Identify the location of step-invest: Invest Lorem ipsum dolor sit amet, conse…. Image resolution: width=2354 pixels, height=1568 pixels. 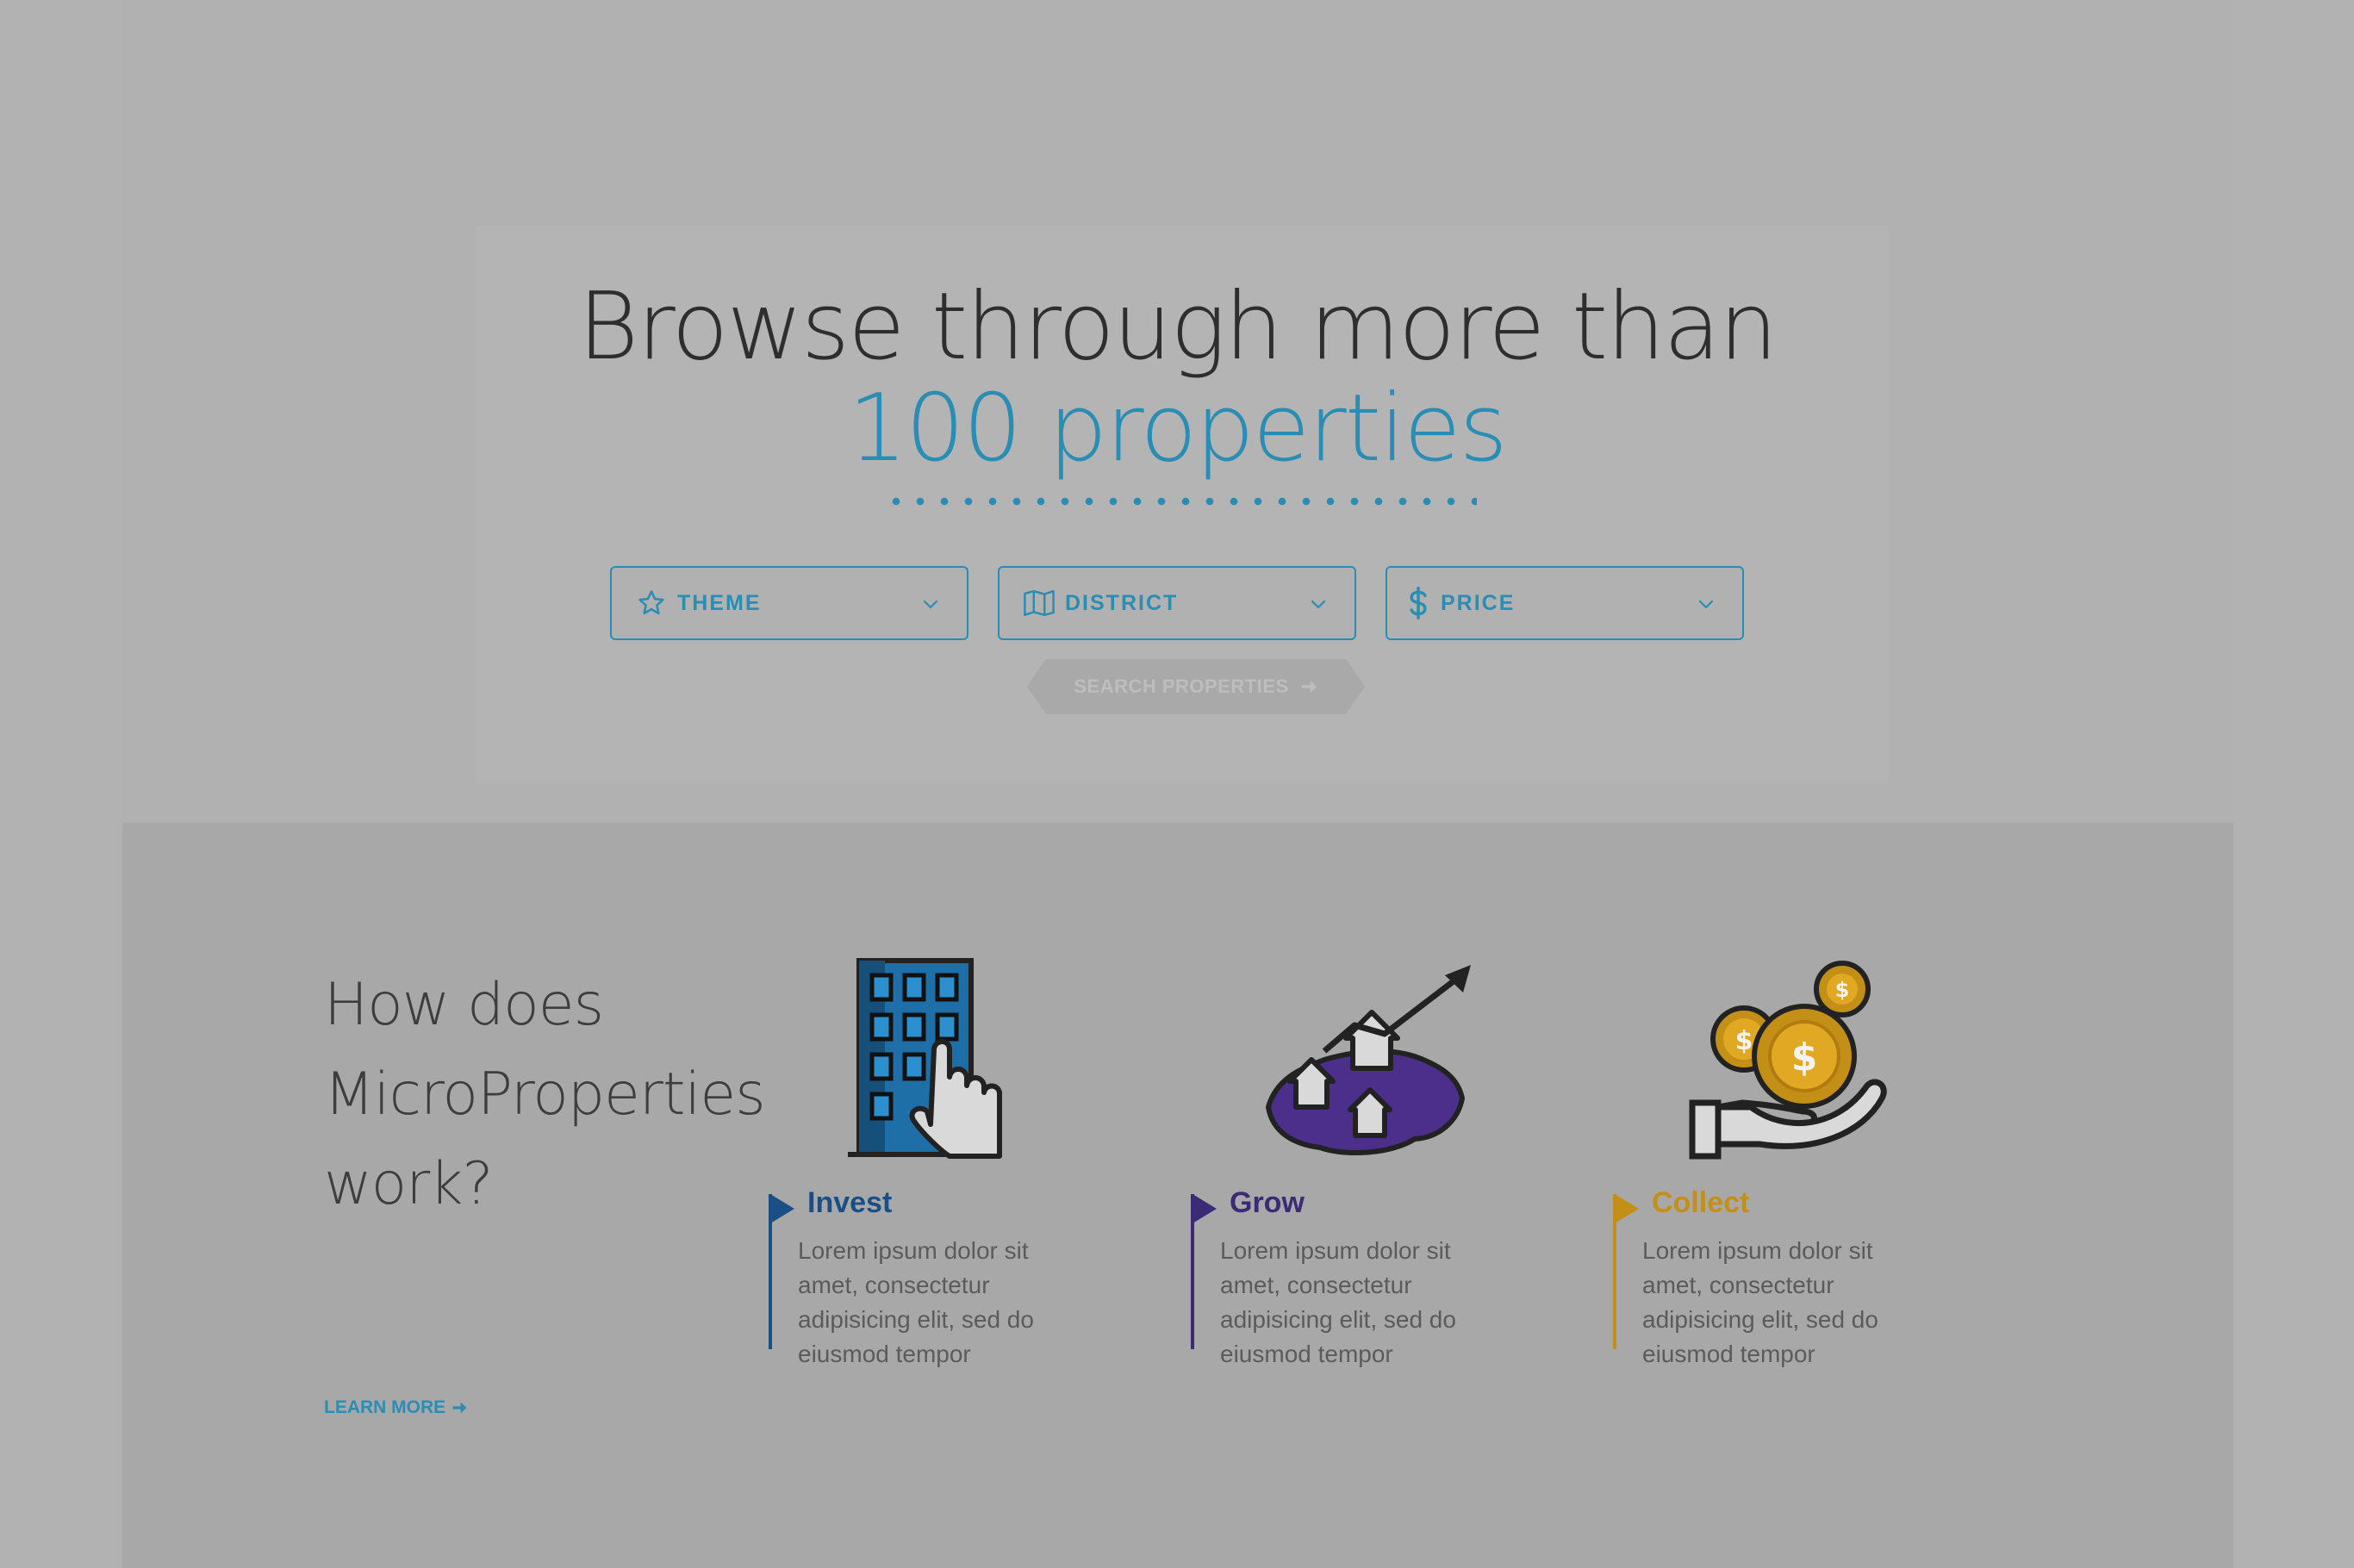
(949, 1163).